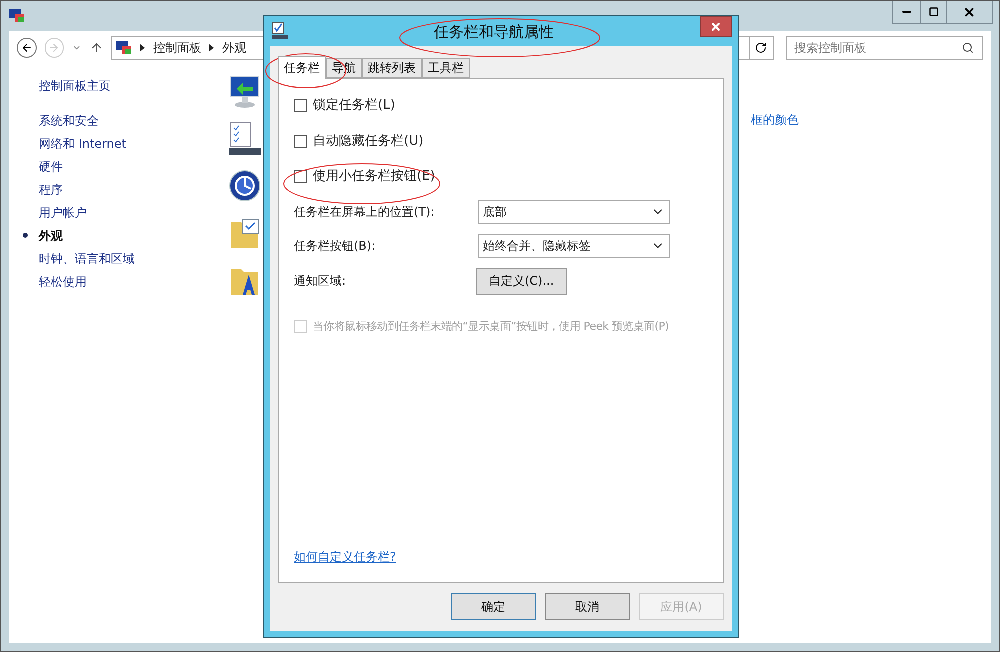 This screenshot has width=1000, height=652. Describe the element at coordinates (574, 212) in the screenshot. I see `dropdown: 底部` at that location.